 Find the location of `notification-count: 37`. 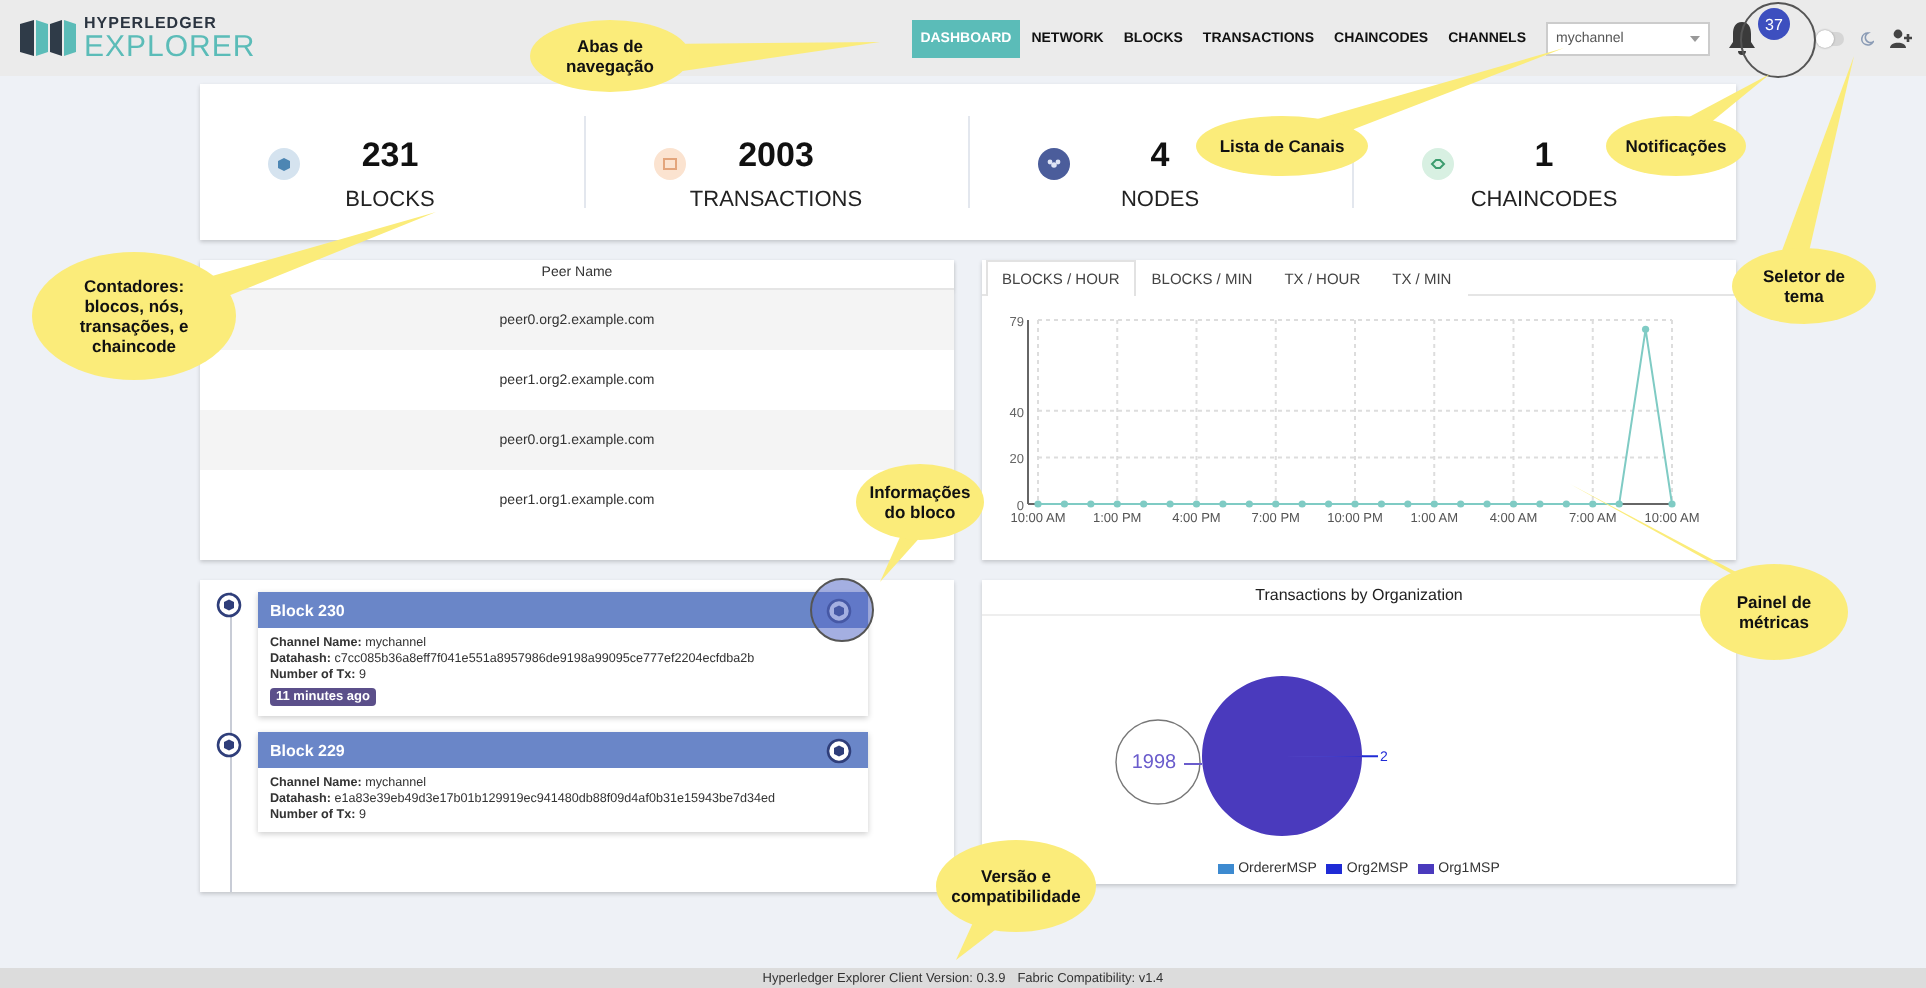

notification-count: 37 is located at coordinates (1774, 24).